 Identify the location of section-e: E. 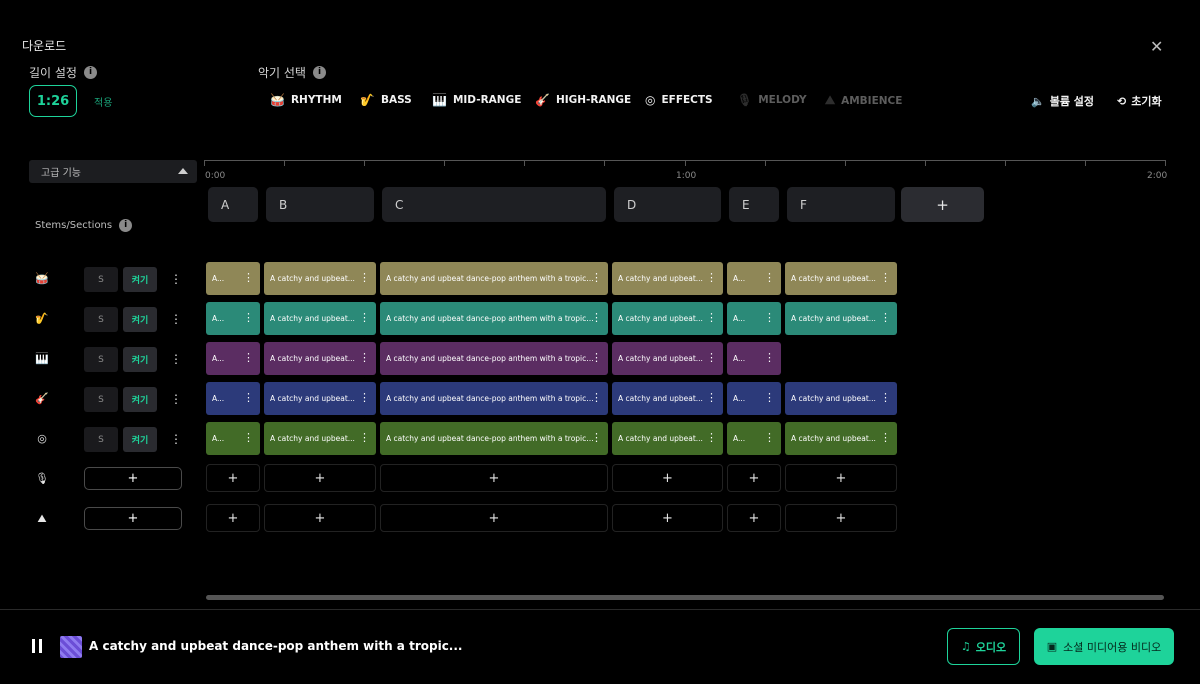
(754, 204).